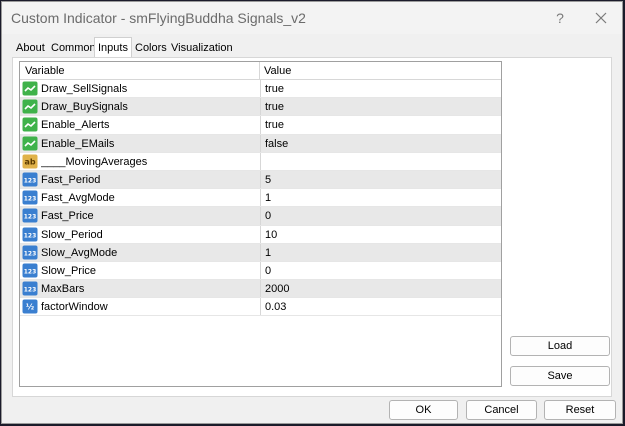 This screenshot has height=426, width=625. I want to click on table-row: Enable_EMails false, so click(260, 143).